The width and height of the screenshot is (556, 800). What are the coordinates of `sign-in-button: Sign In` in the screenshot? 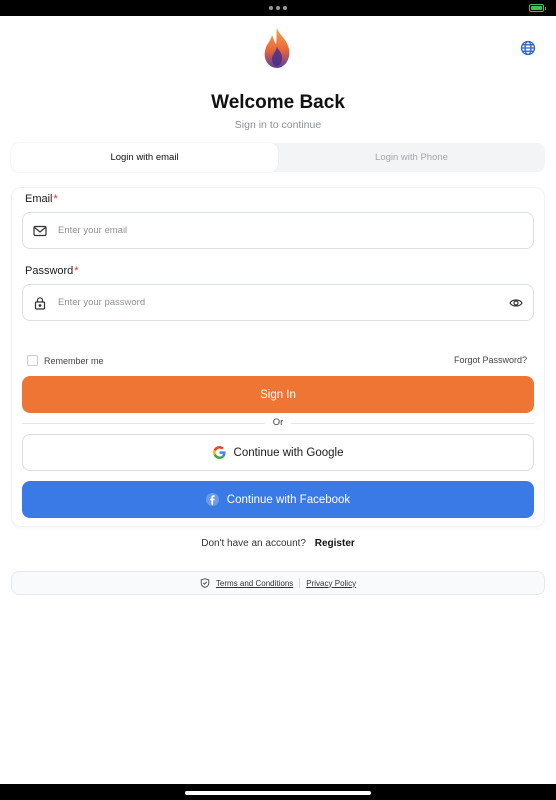 It's located at (278, 394).